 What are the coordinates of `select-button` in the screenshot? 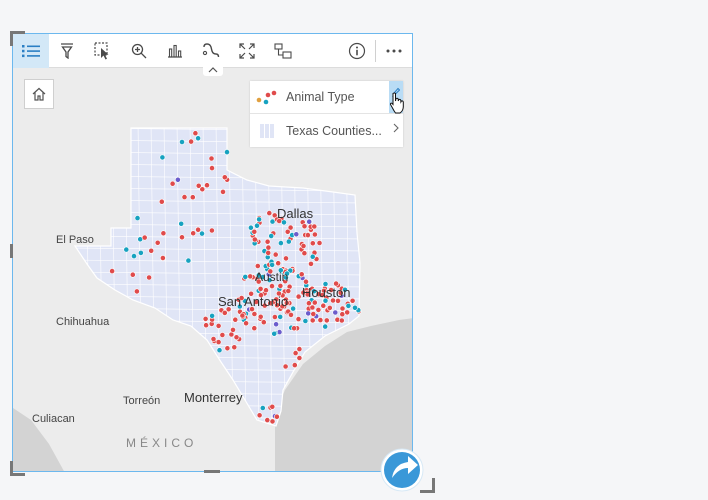 It's located at (103, 51).